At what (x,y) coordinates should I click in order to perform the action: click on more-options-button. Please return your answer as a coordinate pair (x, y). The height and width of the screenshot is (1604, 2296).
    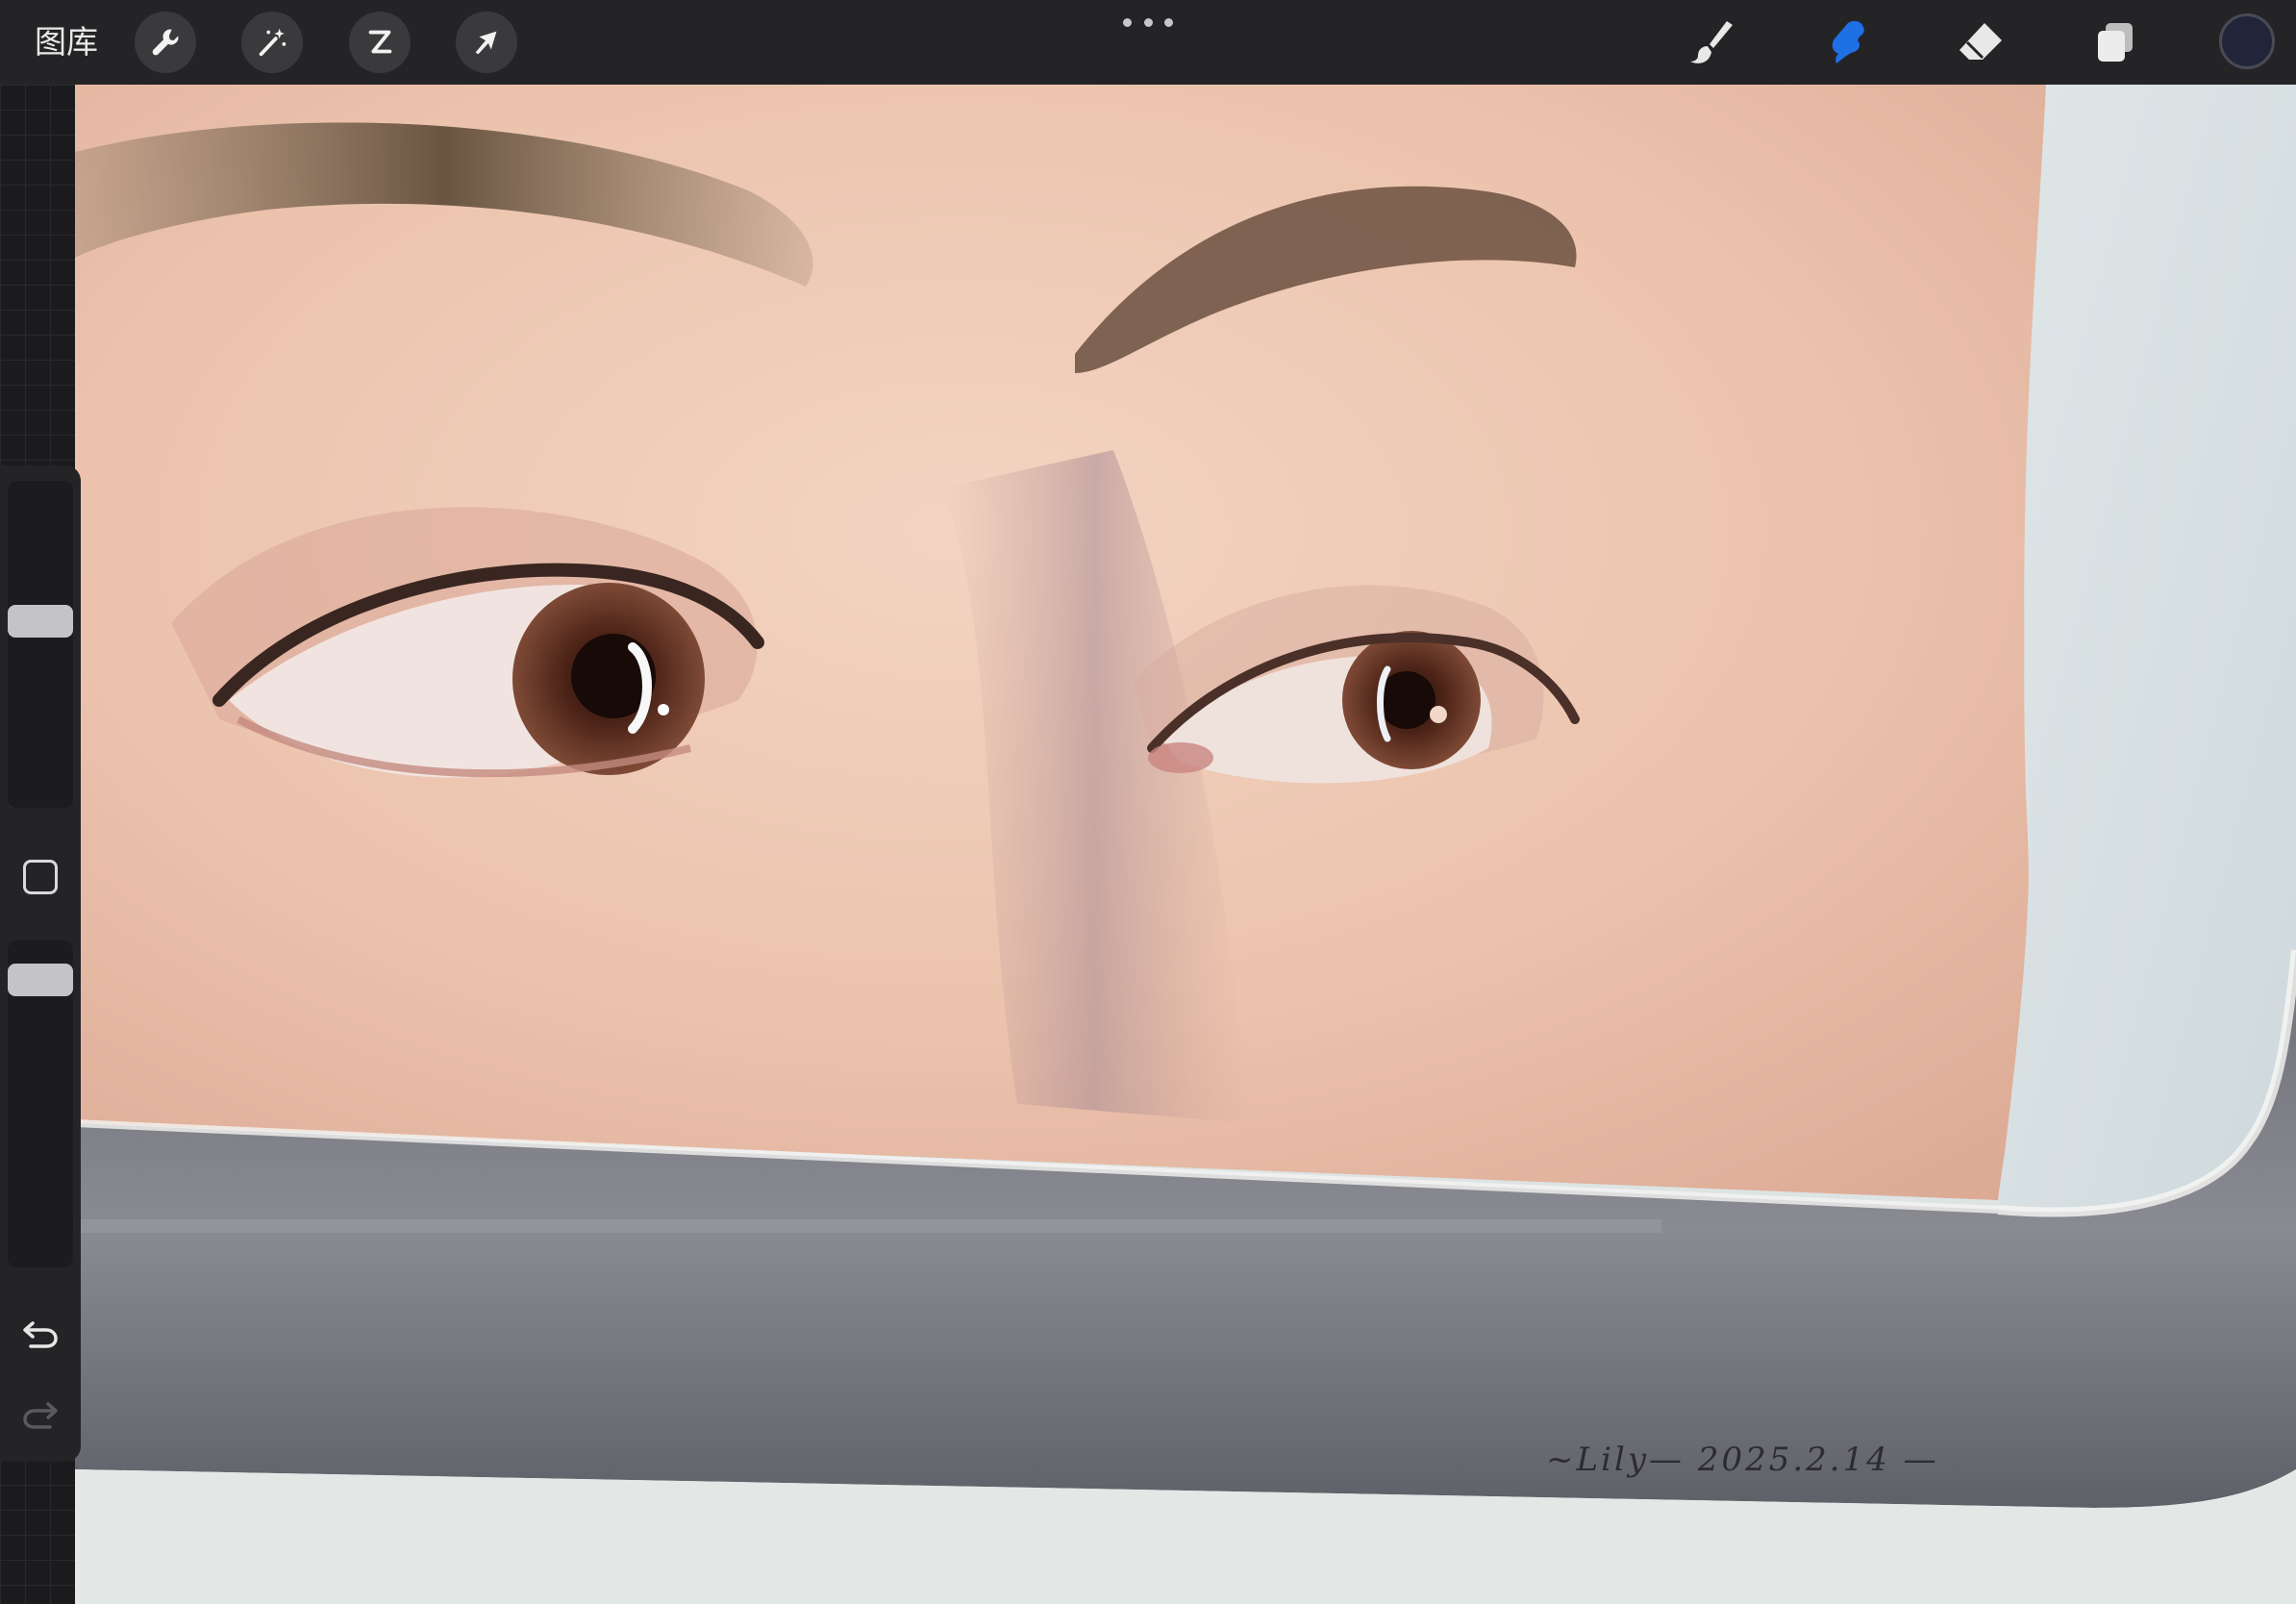
    Looking at the image, I should click on (1148, 22).